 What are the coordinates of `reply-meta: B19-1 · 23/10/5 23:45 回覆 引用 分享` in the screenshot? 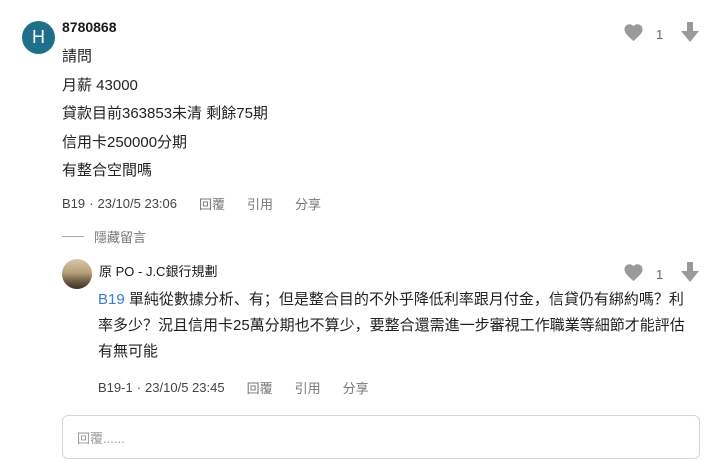 It's located at (233, 387).